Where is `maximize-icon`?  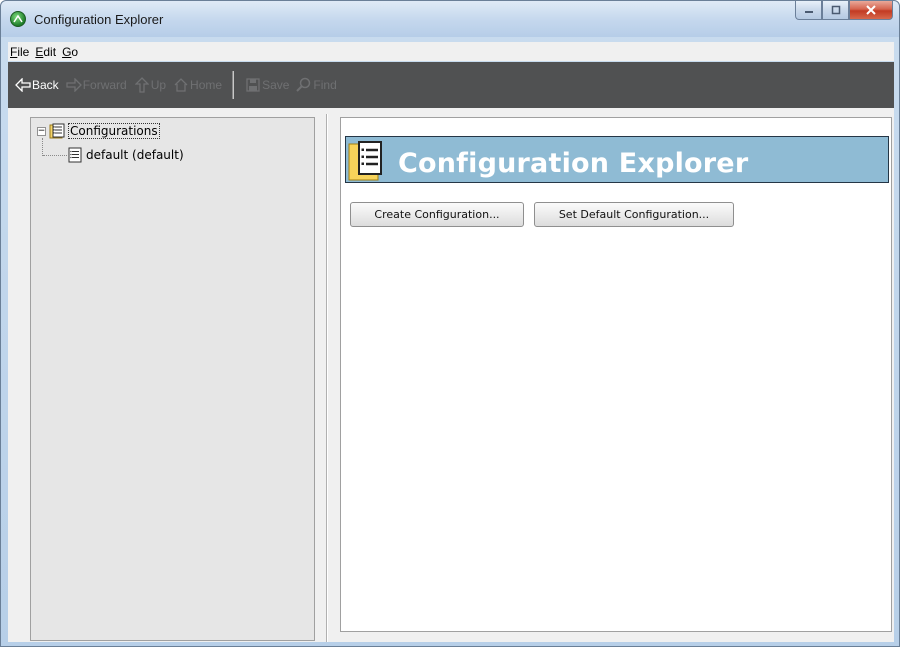 maximize-icon is located at coordinates (835, 10).